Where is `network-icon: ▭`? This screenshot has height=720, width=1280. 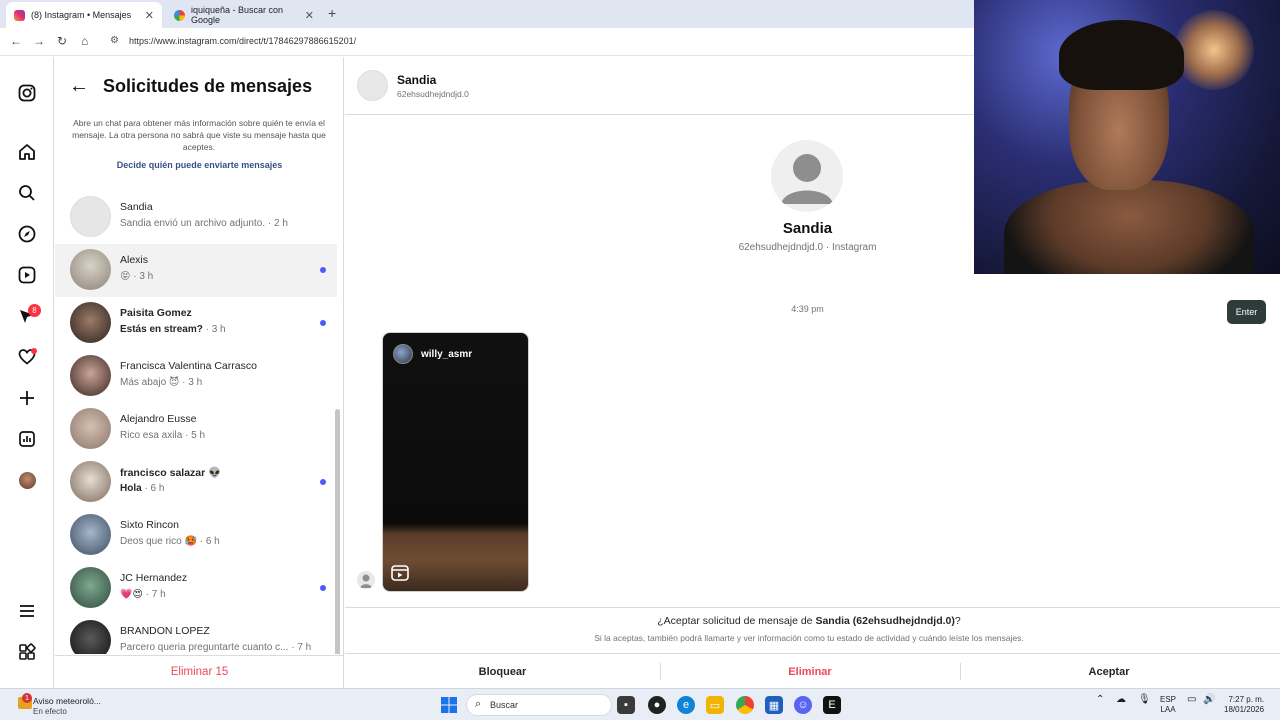 network-icon: ▭ is located at coordinates (1191, 700).